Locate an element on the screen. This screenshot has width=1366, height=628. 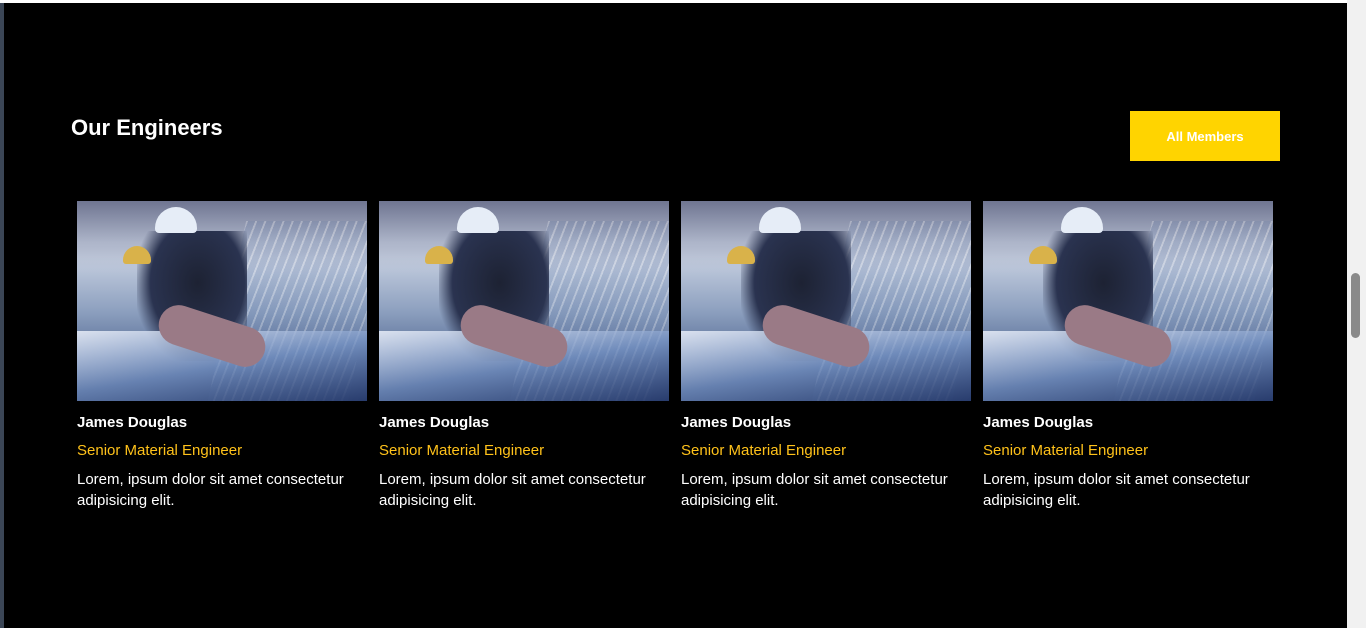
section-title: Our Engineers is located at coordinates (147, 127).